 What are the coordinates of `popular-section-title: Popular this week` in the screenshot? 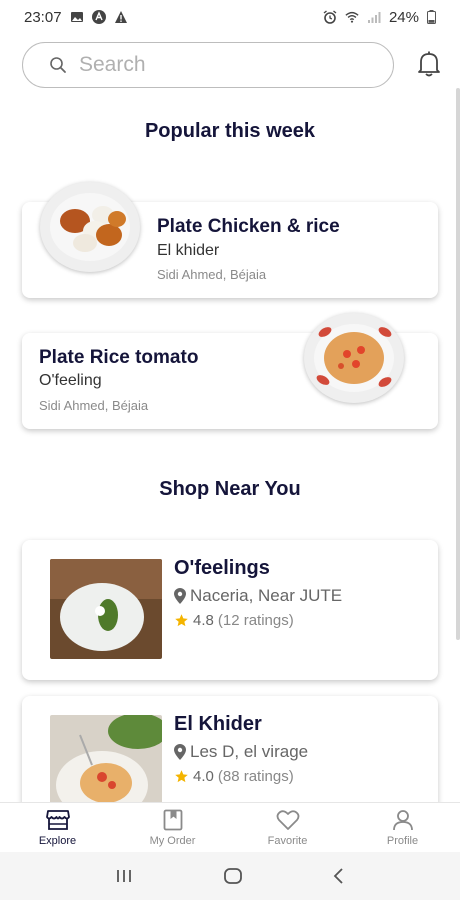 It's located at (230, 131).